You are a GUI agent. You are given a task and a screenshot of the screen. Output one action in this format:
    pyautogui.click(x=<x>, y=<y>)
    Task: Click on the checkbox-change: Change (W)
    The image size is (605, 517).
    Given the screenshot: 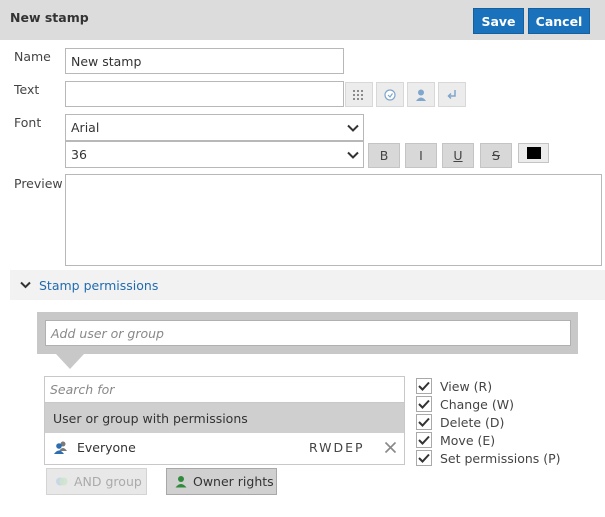 What is the action you would take?
    pyautogui.click(x=488, y=404)
    